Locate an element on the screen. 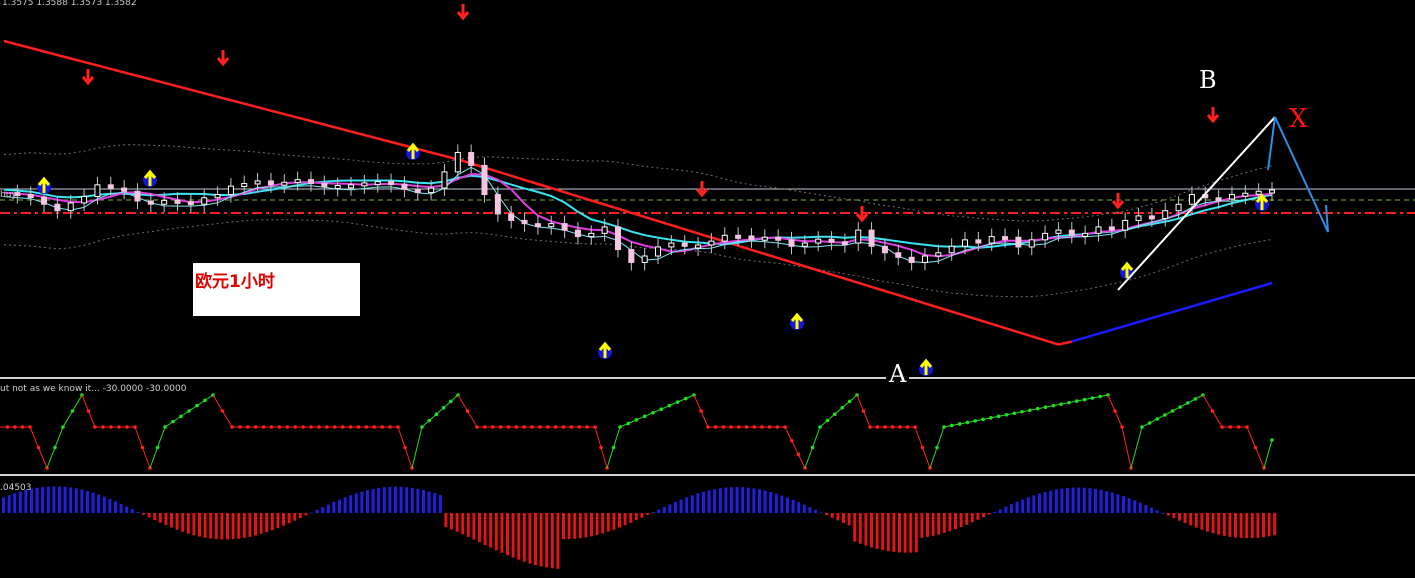  chart-label: 欧元1小时 is located at coordinates (235, 282).